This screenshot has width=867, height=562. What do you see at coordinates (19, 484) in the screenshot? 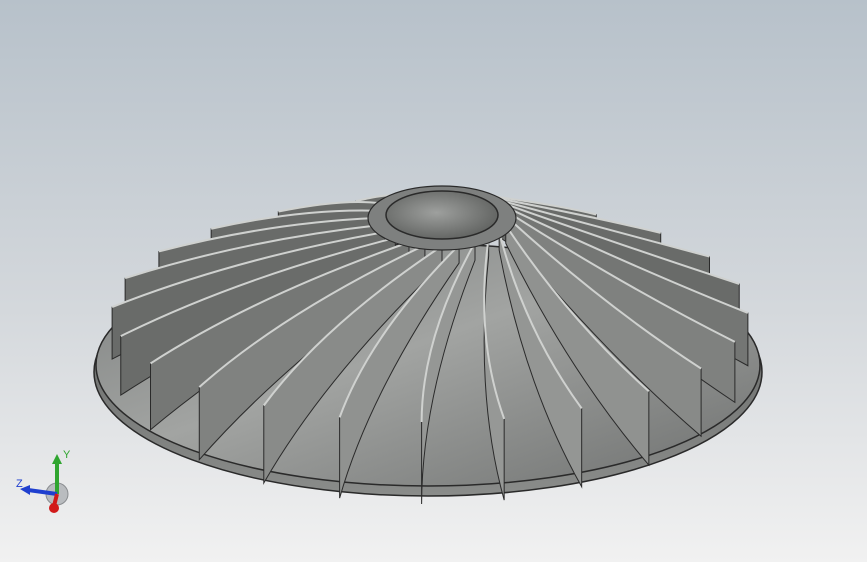
I see `z-axis-label: Z` at bounding box center [19, 484].